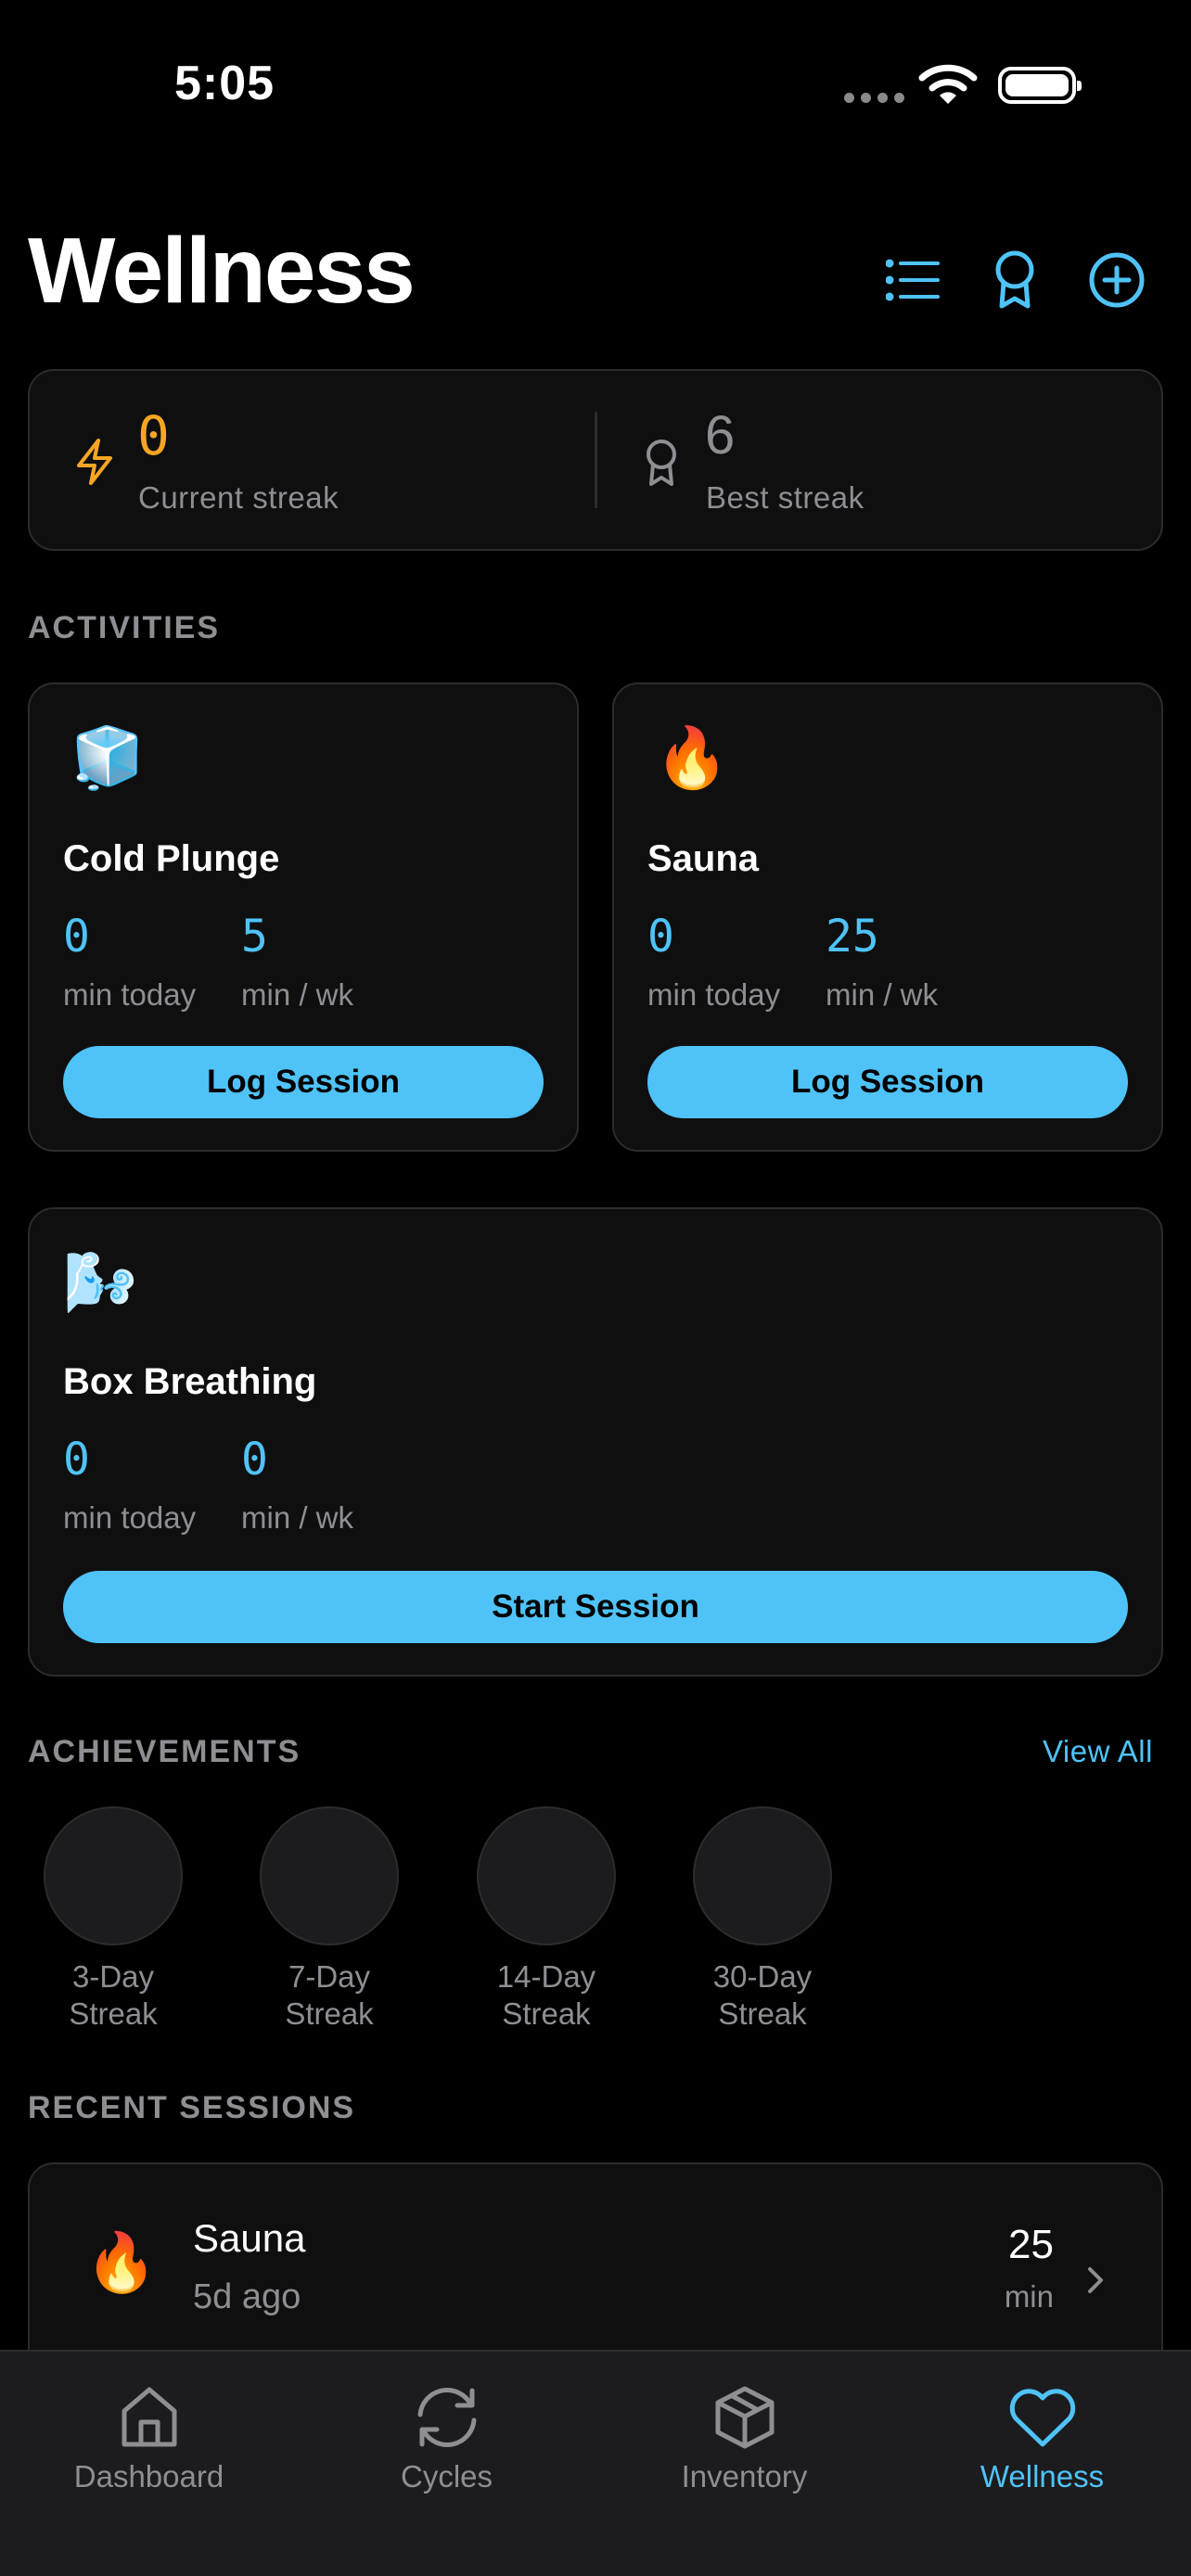 The image size is (1191, 2576). Describe the element at coordinates (785, 498) in the screenshot. I see `best-streak-label: Best streak` at that location.